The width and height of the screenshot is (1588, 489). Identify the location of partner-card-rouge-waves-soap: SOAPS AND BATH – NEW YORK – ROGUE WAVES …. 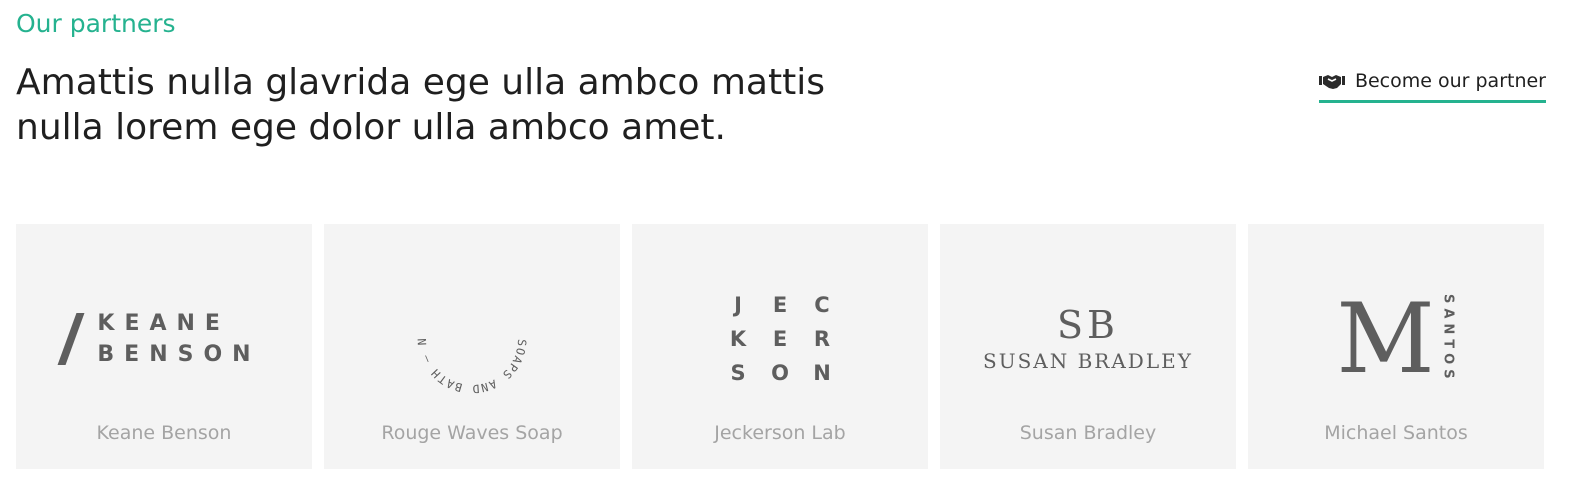
(472, 346).